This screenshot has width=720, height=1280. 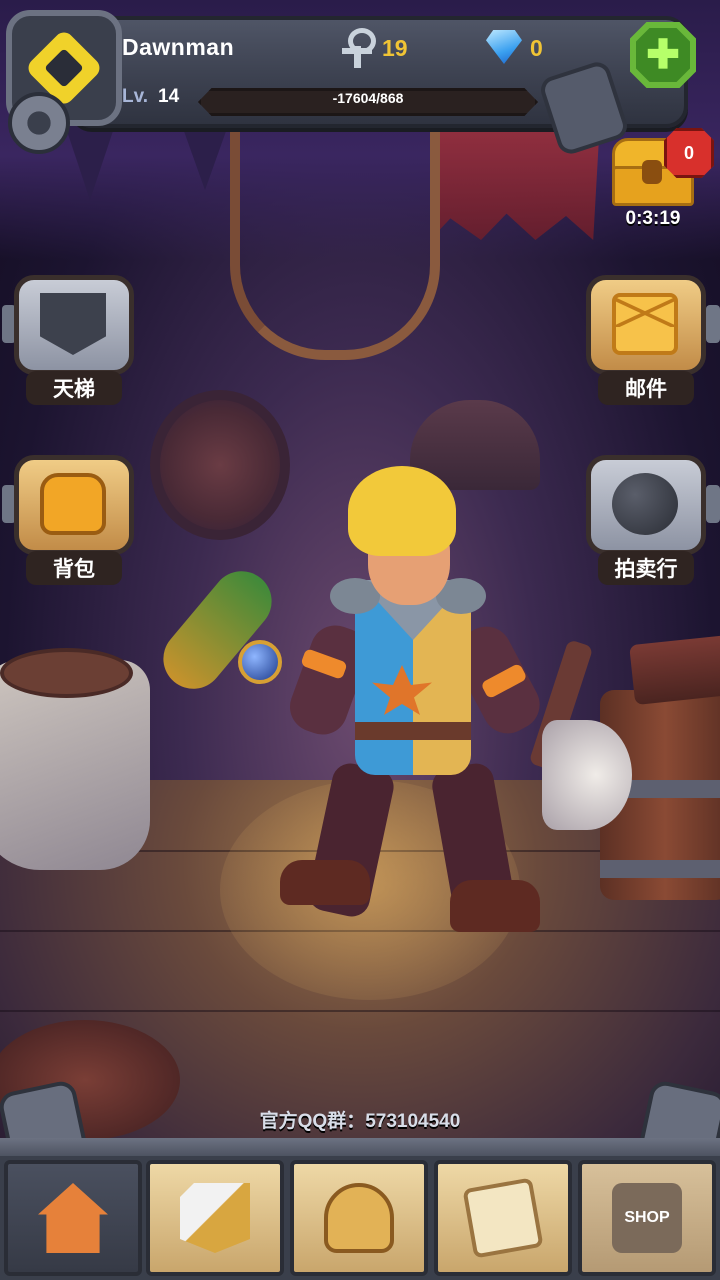 I want to click on home-icon, so click(x=73, y=1218).